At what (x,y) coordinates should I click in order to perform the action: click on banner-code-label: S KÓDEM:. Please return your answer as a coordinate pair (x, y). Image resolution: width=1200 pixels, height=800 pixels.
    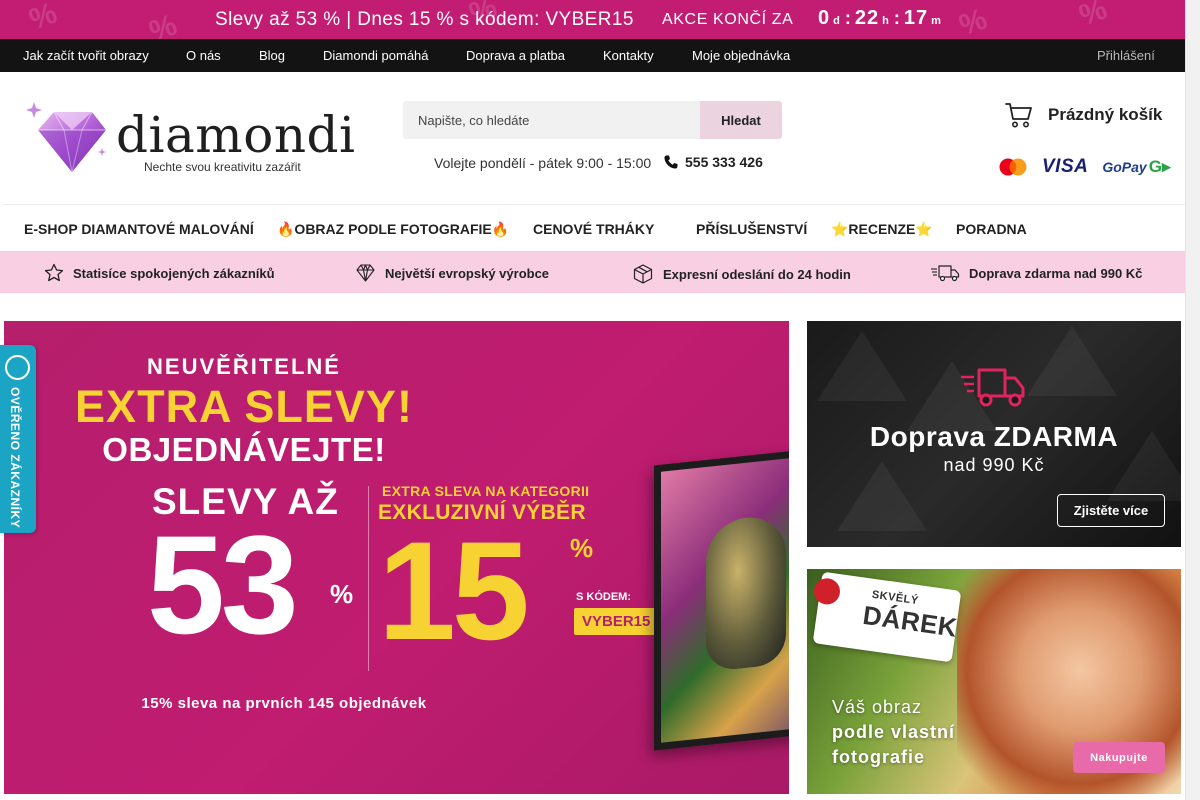
    Looking at the image, I should click on (603, 597).